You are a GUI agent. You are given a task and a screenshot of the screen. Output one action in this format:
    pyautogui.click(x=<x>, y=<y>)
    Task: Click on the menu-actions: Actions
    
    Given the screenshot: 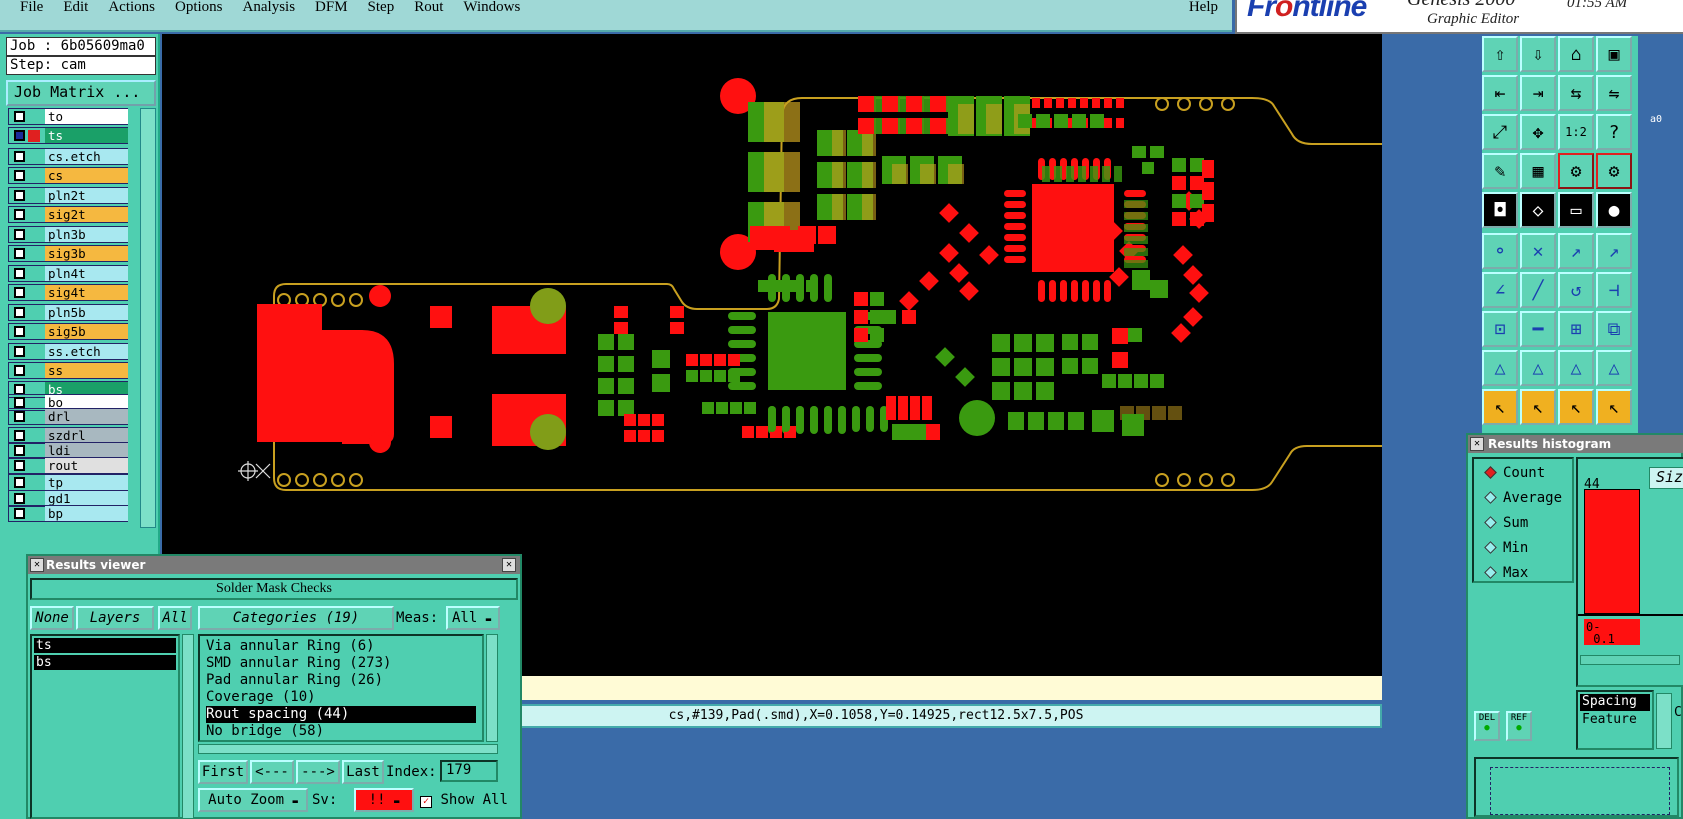 What is the action you would take?
    pyautogui.click(x=121, y=7)
    